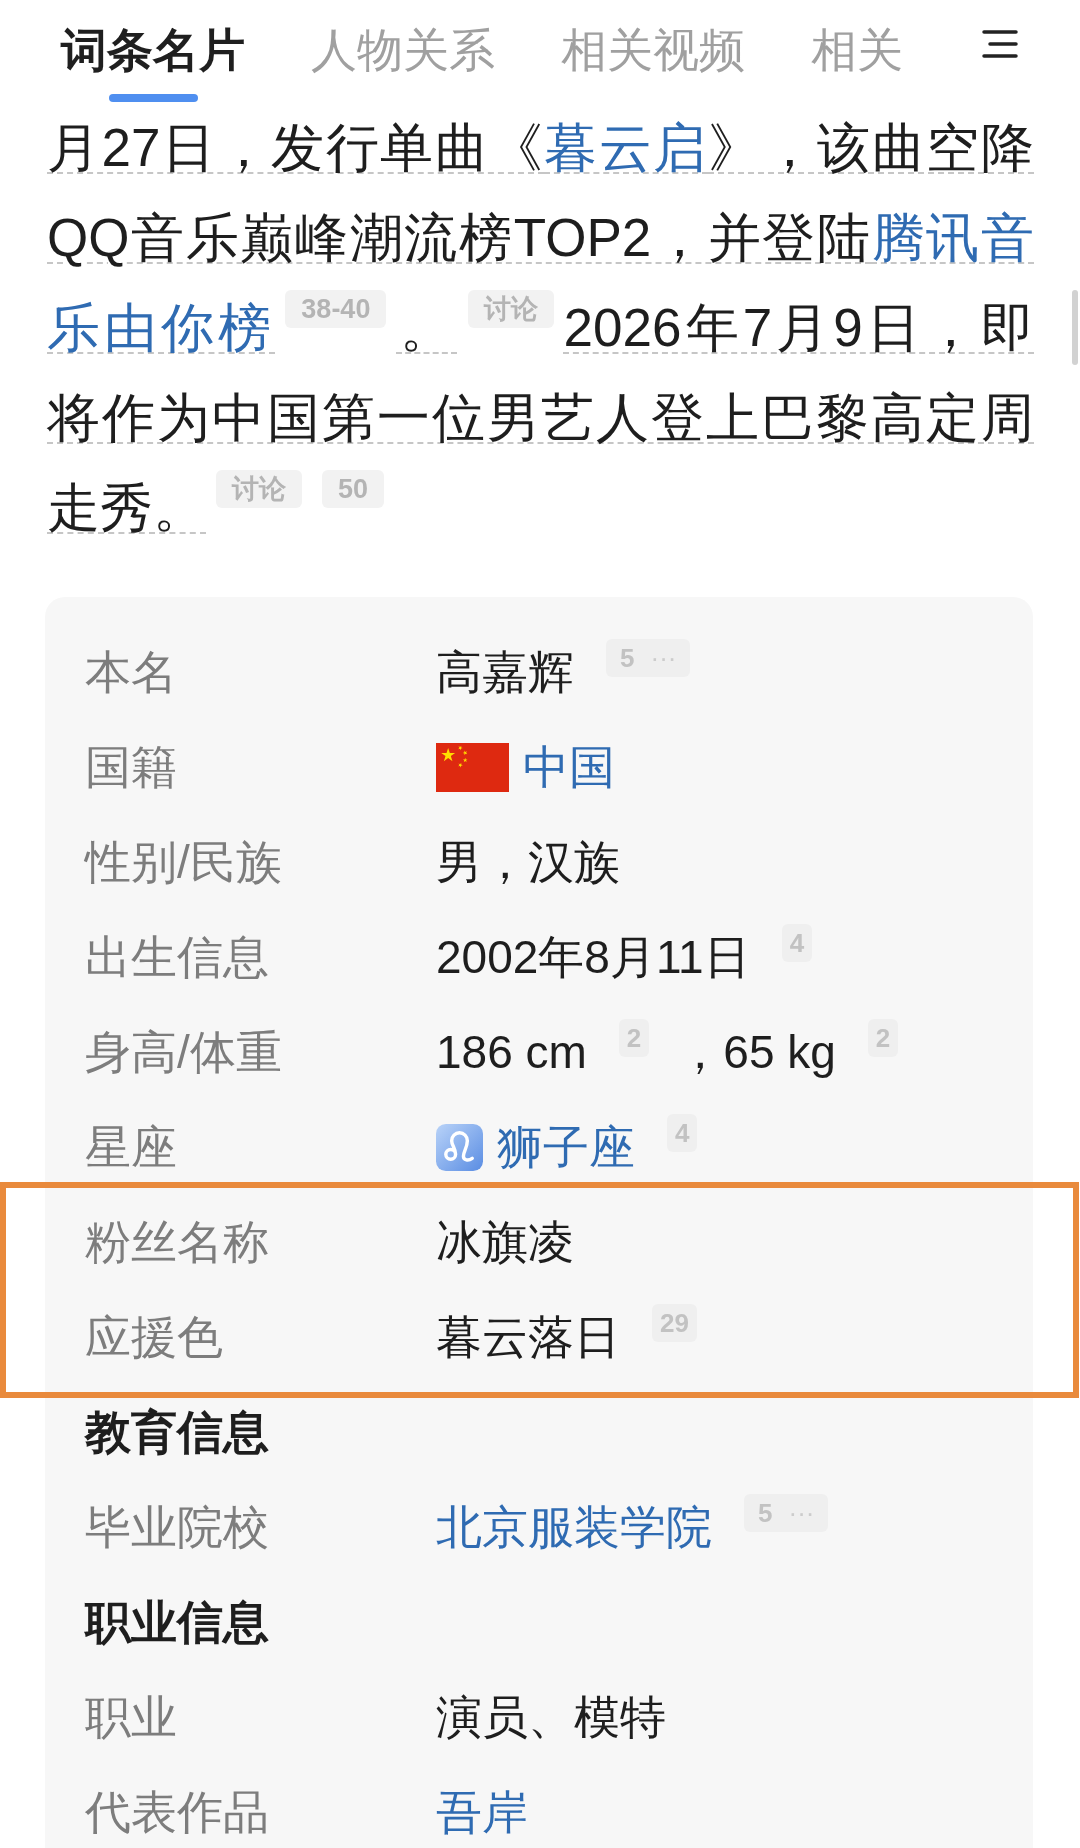  What do you see at coordinates (569, 766) in the screenshot?
I see `field-link: 中国` at bounding box center [569, 766].